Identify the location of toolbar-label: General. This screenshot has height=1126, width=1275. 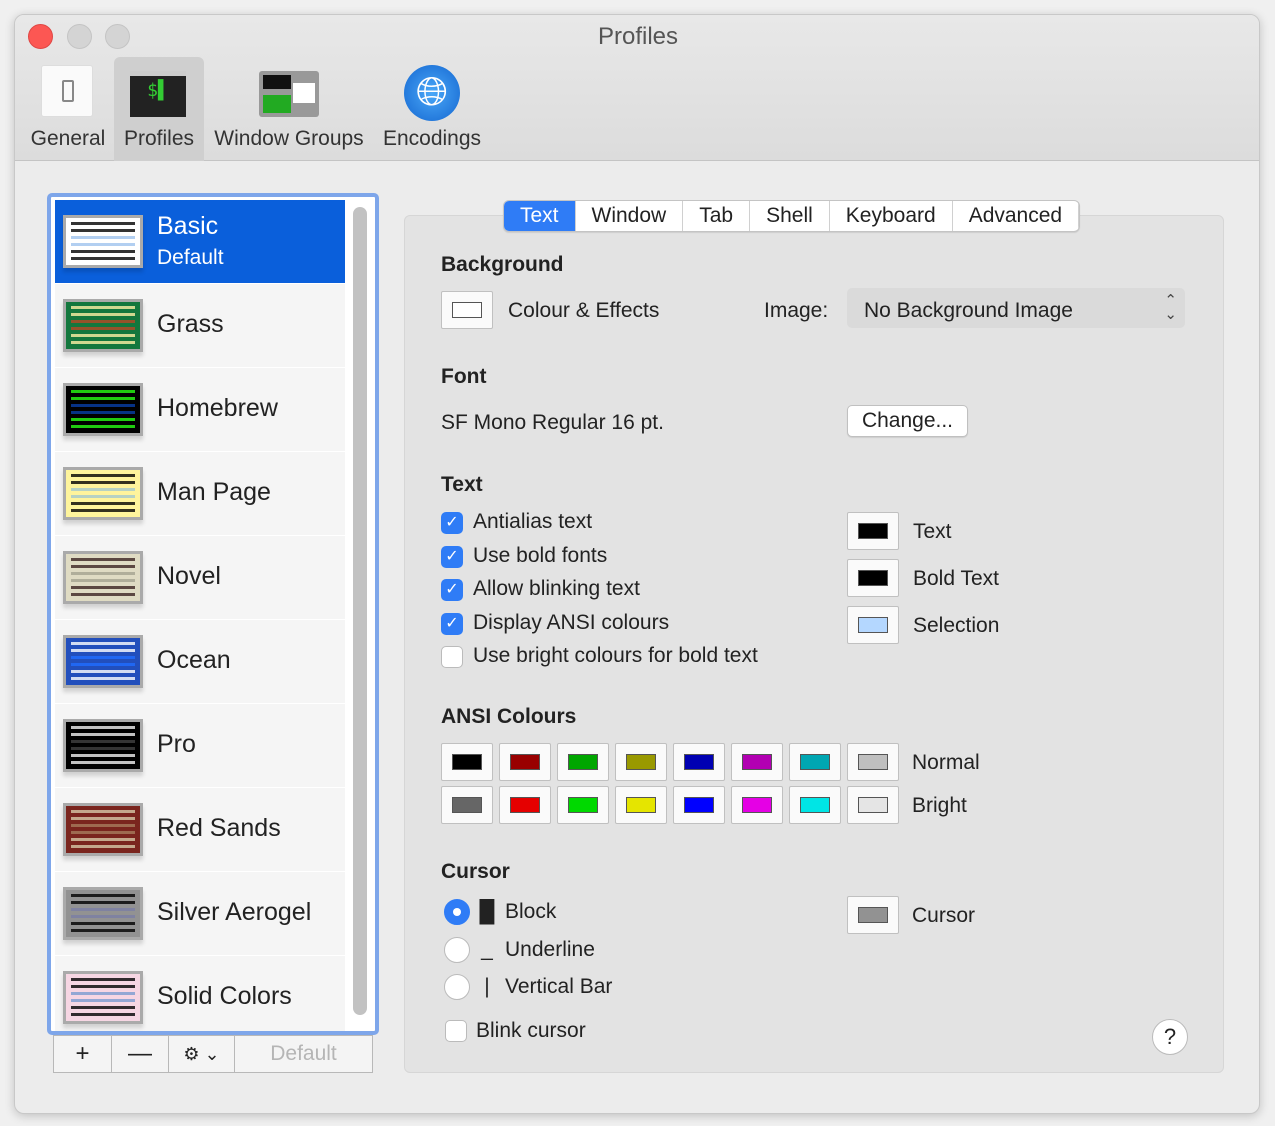
(68, 138).